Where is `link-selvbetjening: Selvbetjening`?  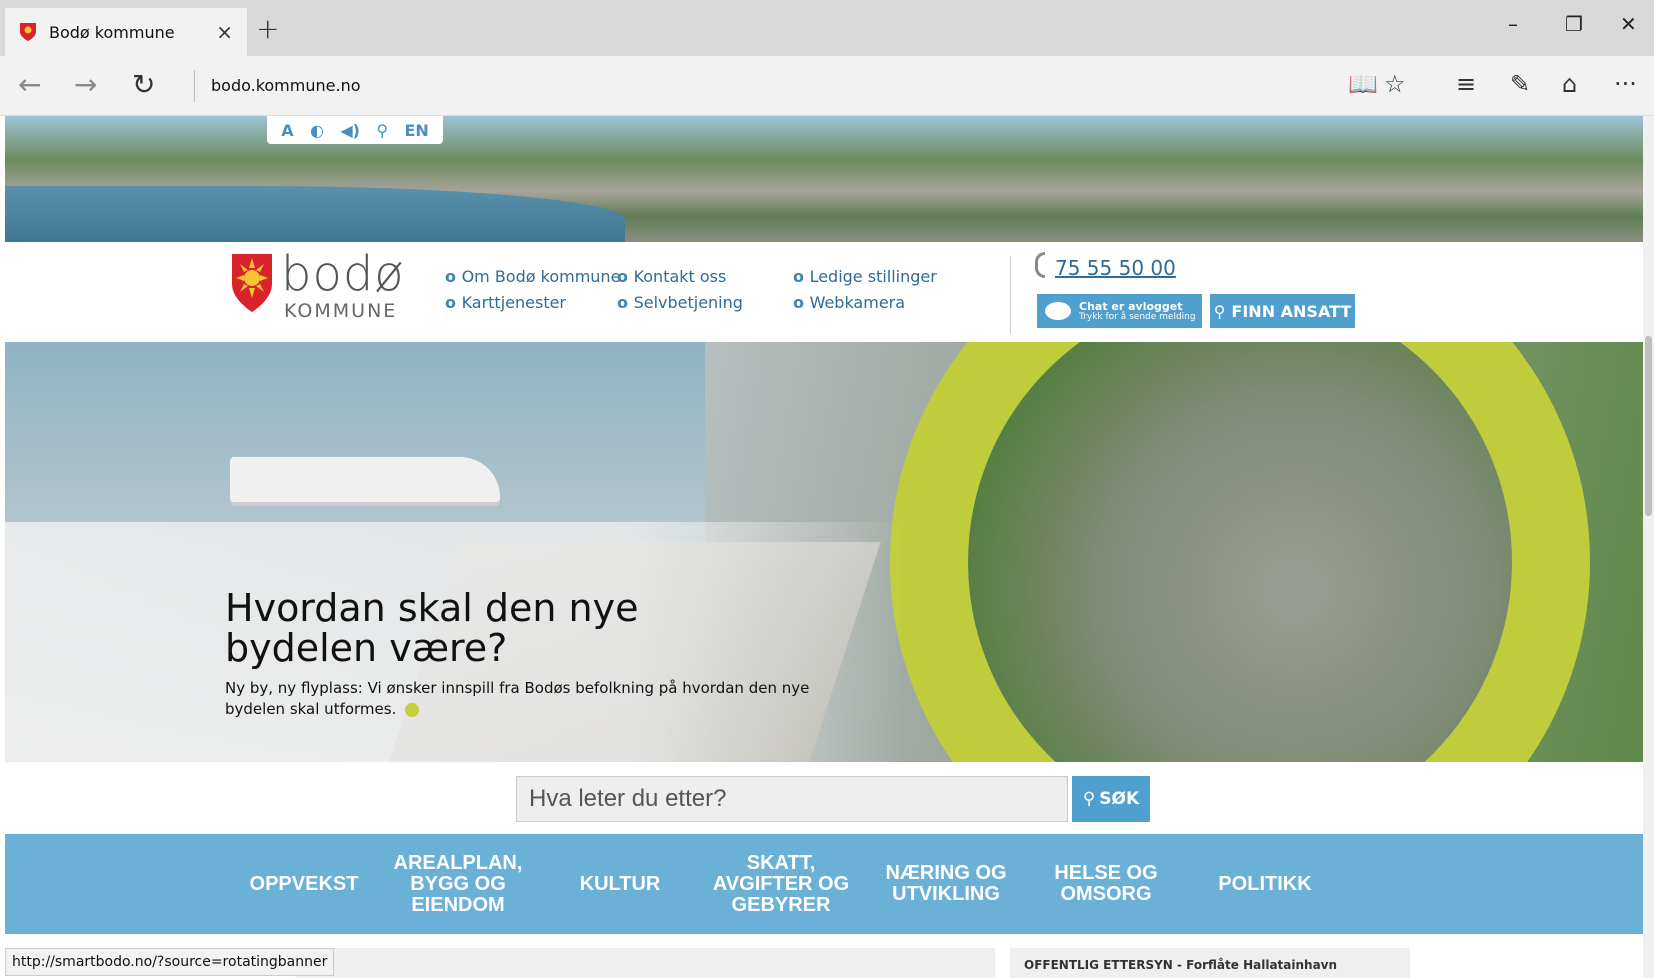 link-selvbetjening: Selvbetjening is located at coordinates (680, 303).